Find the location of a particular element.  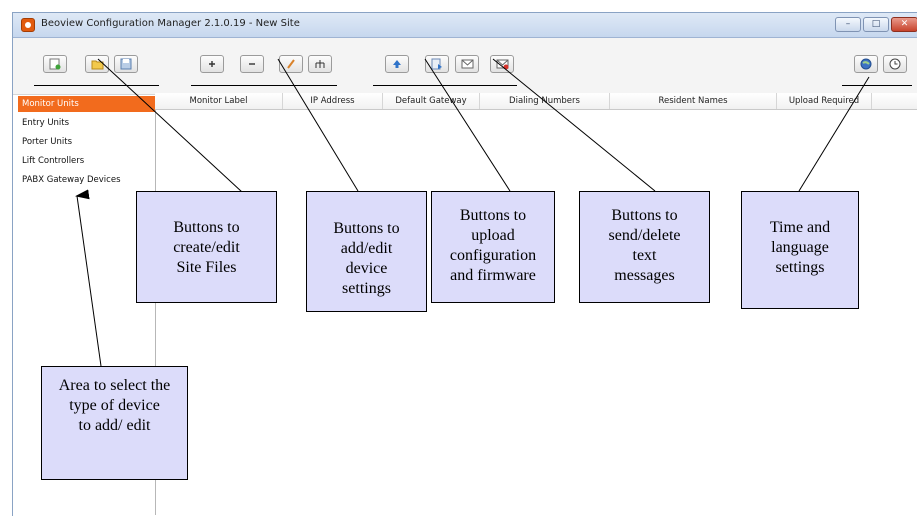

callout-line: text is located at coordinates (644, 255).